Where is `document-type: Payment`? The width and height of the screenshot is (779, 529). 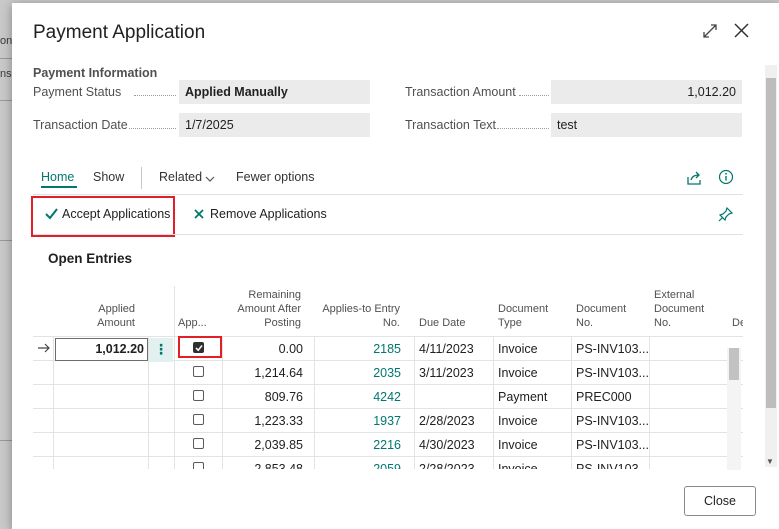 document-type: Payment is located at coordinates (523, 397).